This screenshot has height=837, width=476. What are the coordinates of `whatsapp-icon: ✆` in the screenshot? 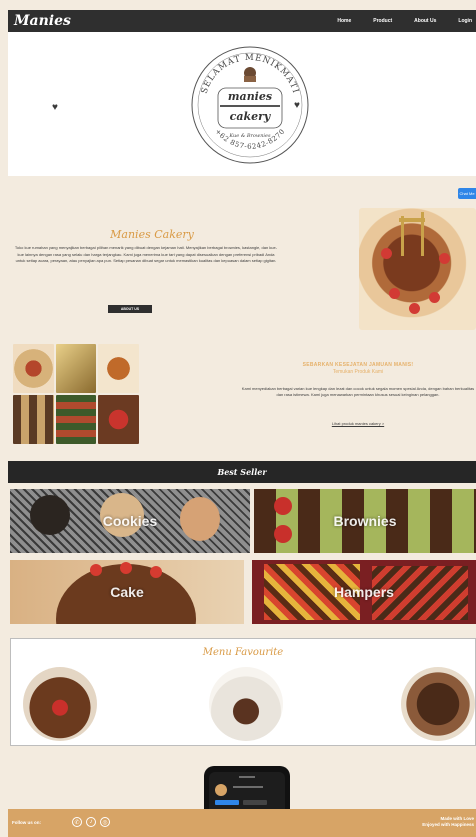 It's located at (77, 822).